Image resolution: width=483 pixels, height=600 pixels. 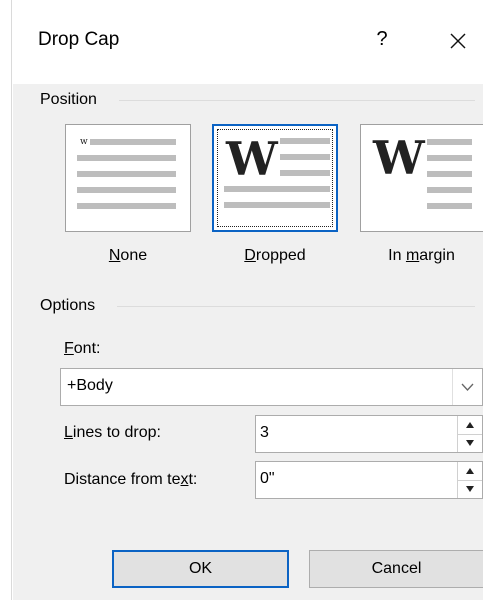 What do you see at coordinates (369, 434) in the screenshot?
I see `lines-to-drop-spinner: 3` at bounding box center [369, 434].